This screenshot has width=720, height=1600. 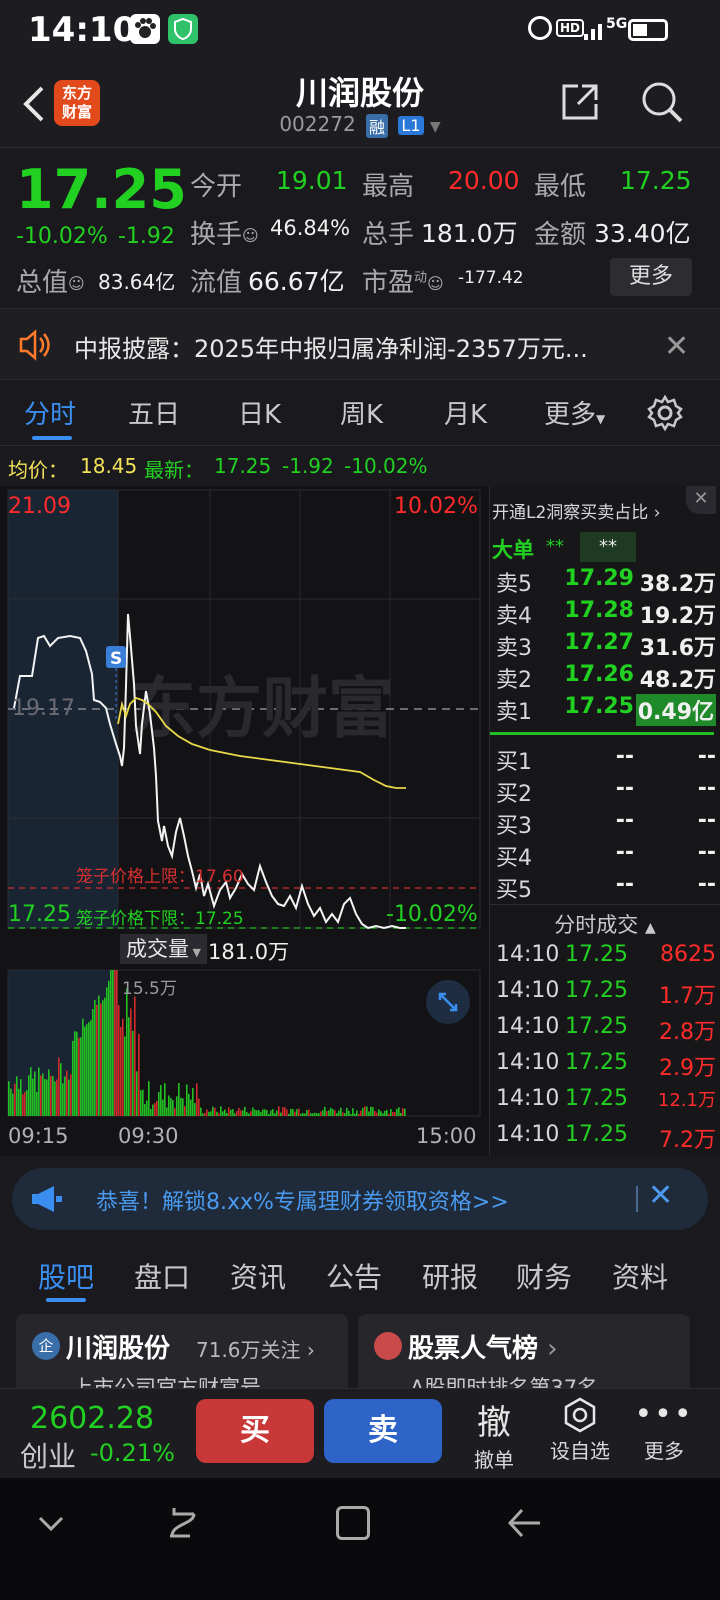 What do you see at coordinates (665, 415) in the screenshot?
I see `settings-gear-icon` at bounding box center [665, 415].